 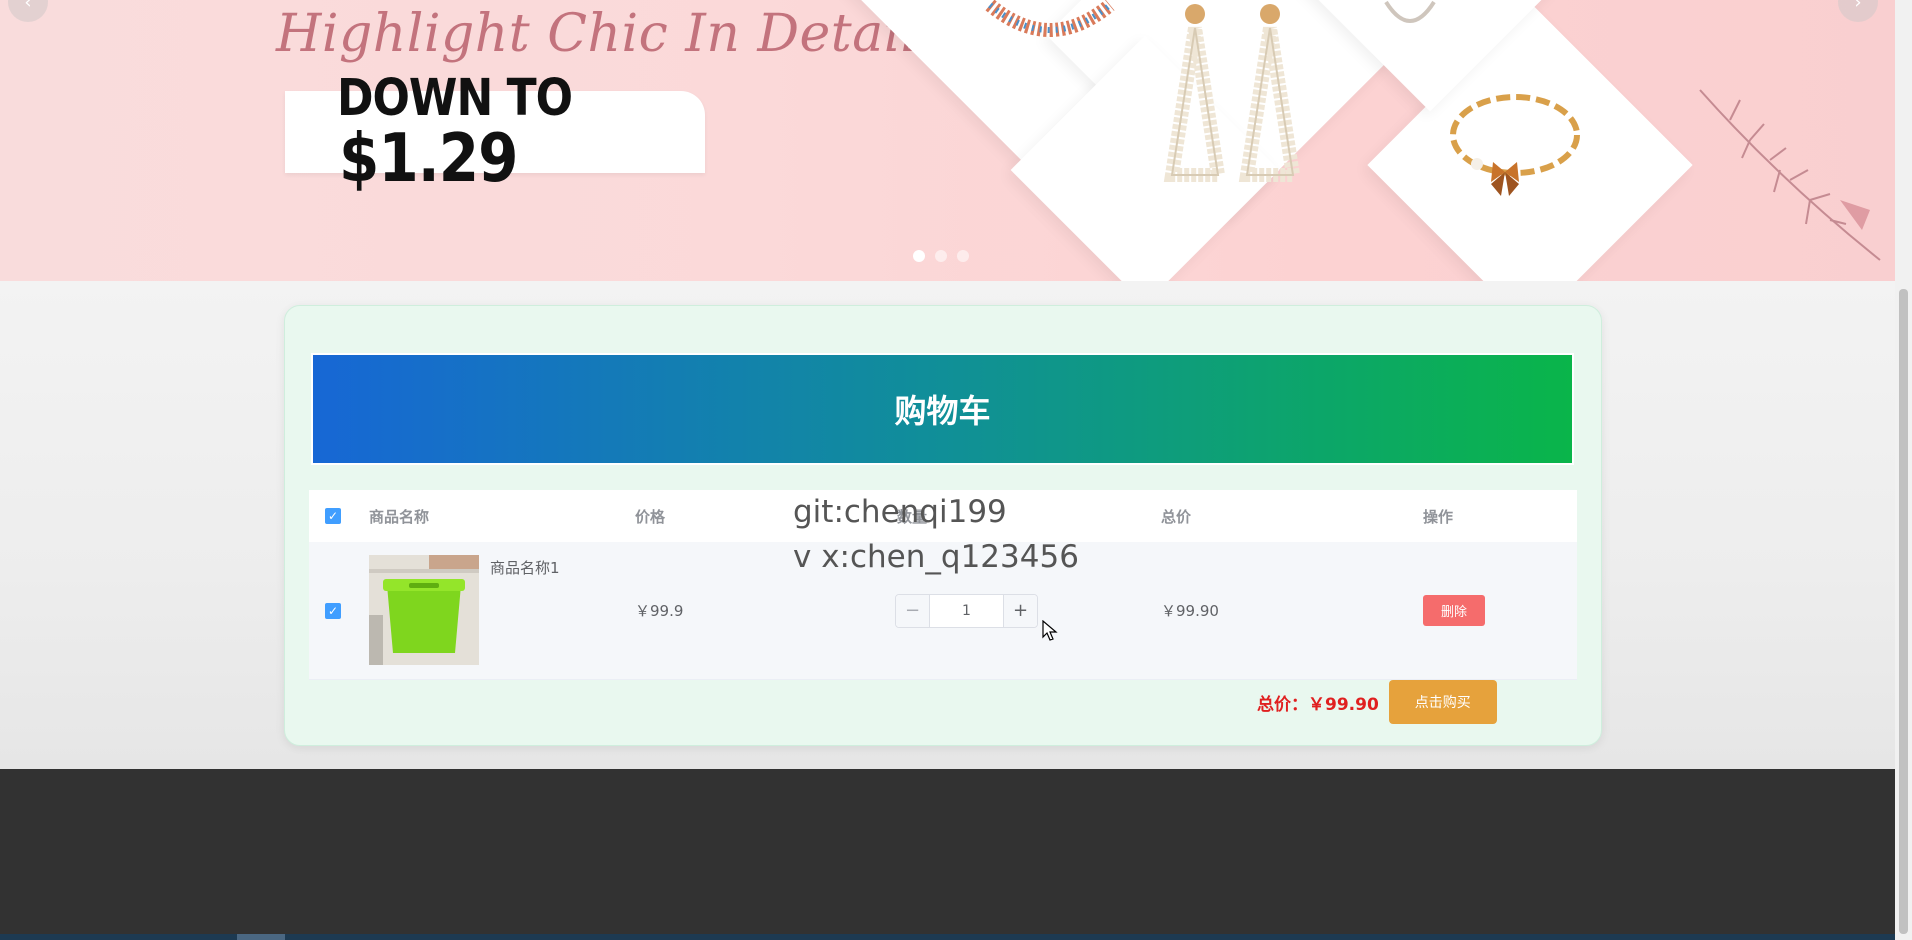 I want to click on chevron-left-icon: ‹, so click(x=28, y=6).